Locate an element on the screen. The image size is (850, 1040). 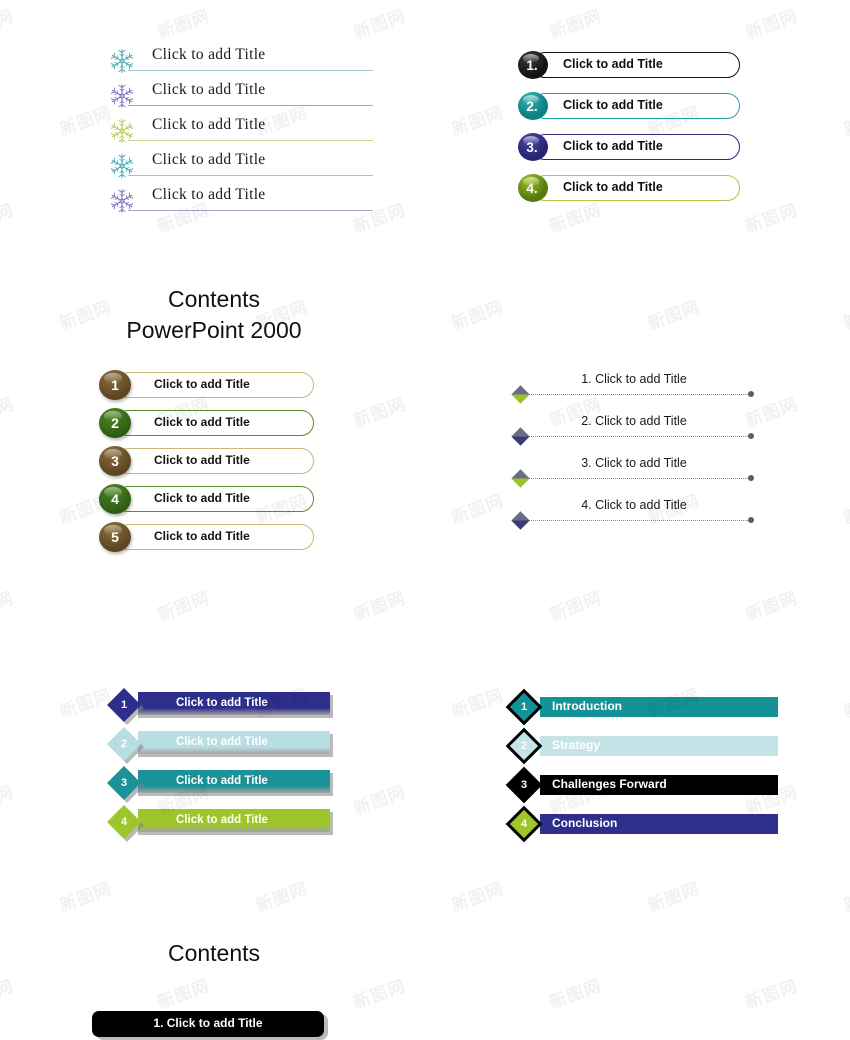
agenda-bar-item: 1 Introduction is located at coordinates (641, 710).